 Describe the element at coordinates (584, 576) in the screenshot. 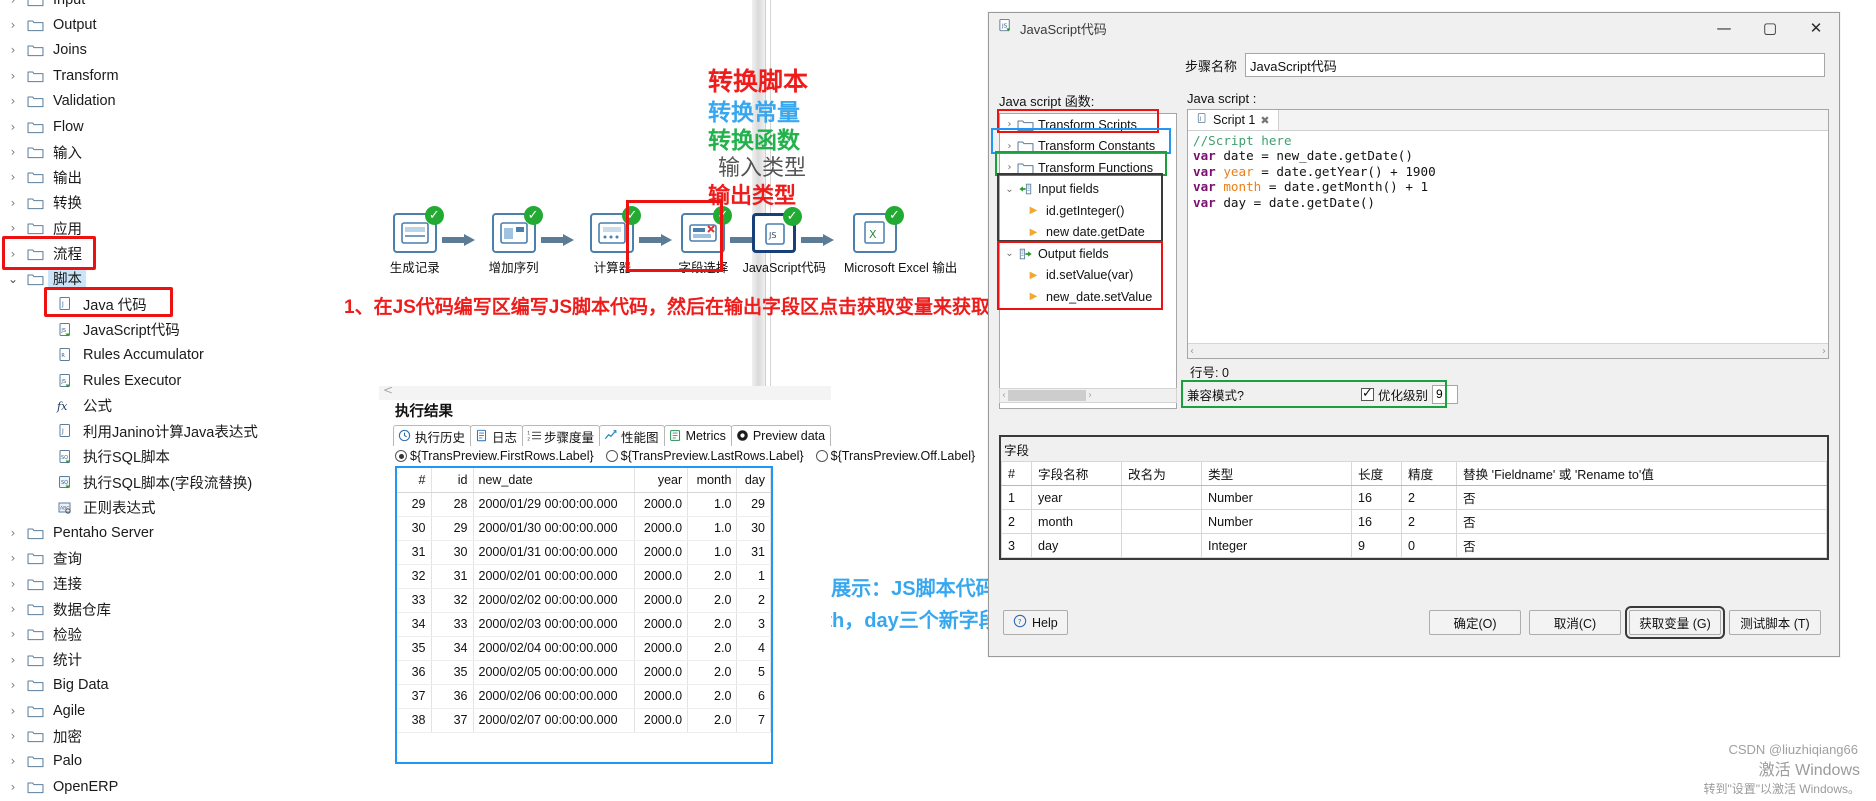

I see `table-row: 32 31 2000/02/01 00:00:00.000 2000.0 2.0 1` at that location.